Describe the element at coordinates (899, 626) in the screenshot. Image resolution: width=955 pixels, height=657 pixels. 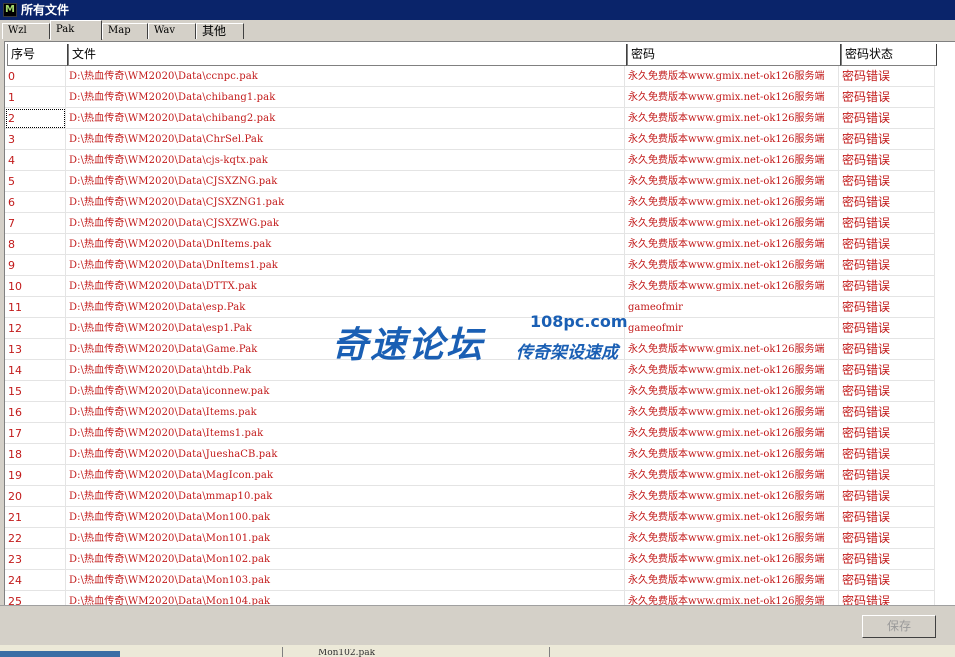
I see `save-button: 保存` at that location.